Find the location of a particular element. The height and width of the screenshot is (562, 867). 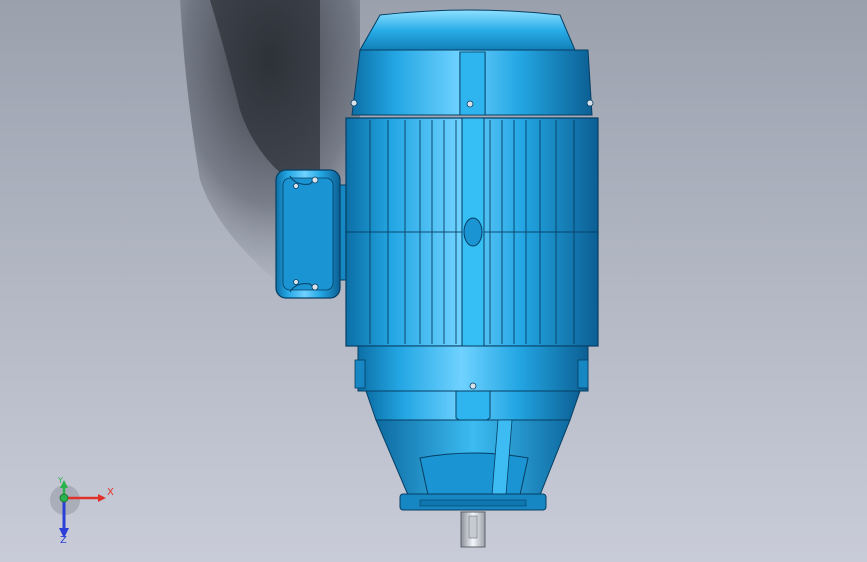

end-shield is located at coordinates (471, 385).